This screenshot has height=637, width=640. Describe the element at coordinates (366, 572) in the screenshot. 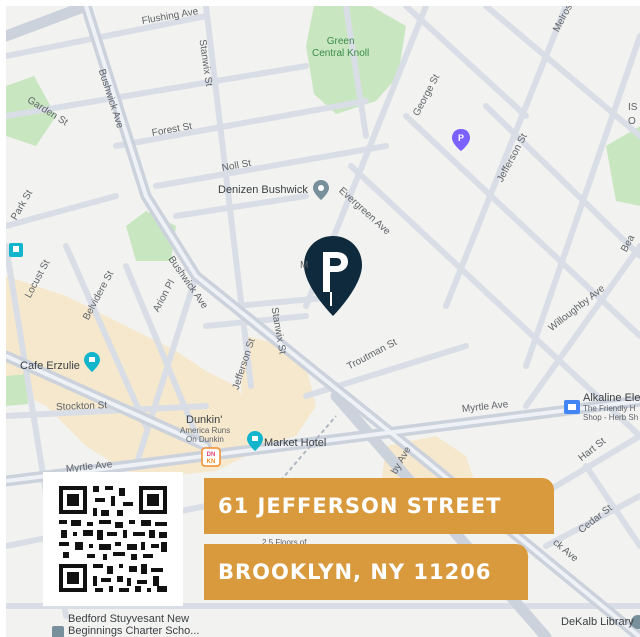

I see `address-line-2: BROOKLYN, NY 11206` at that location.